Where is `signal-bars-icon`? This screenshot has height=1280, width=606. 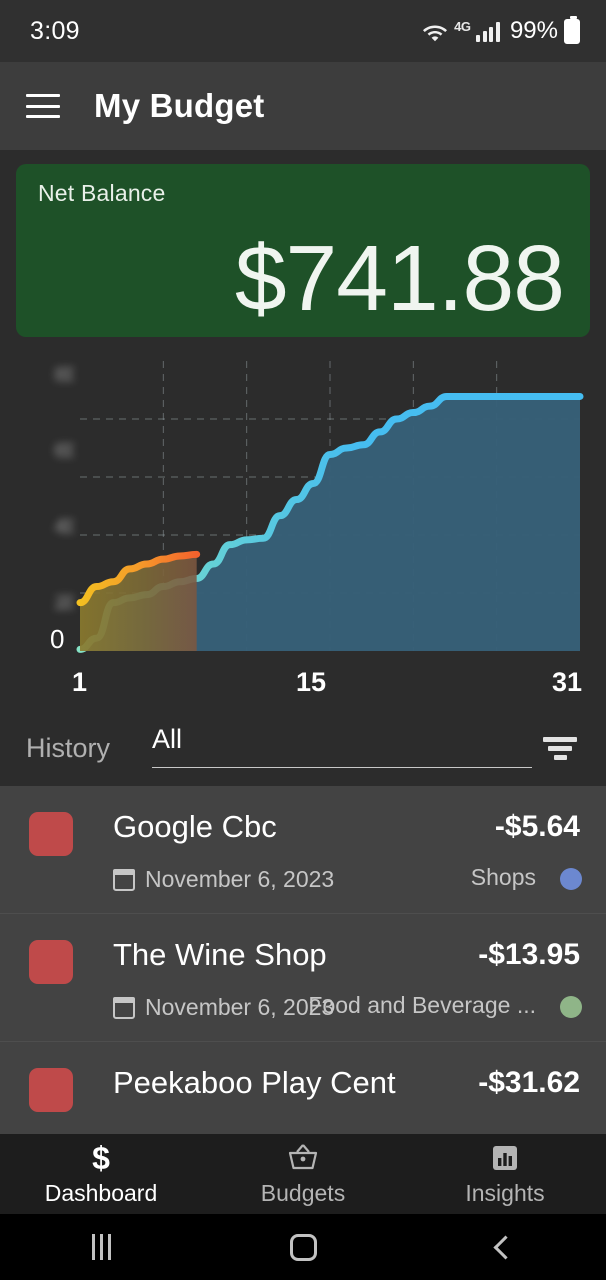
signal-bars-icon is located at coordinates (488, 31).